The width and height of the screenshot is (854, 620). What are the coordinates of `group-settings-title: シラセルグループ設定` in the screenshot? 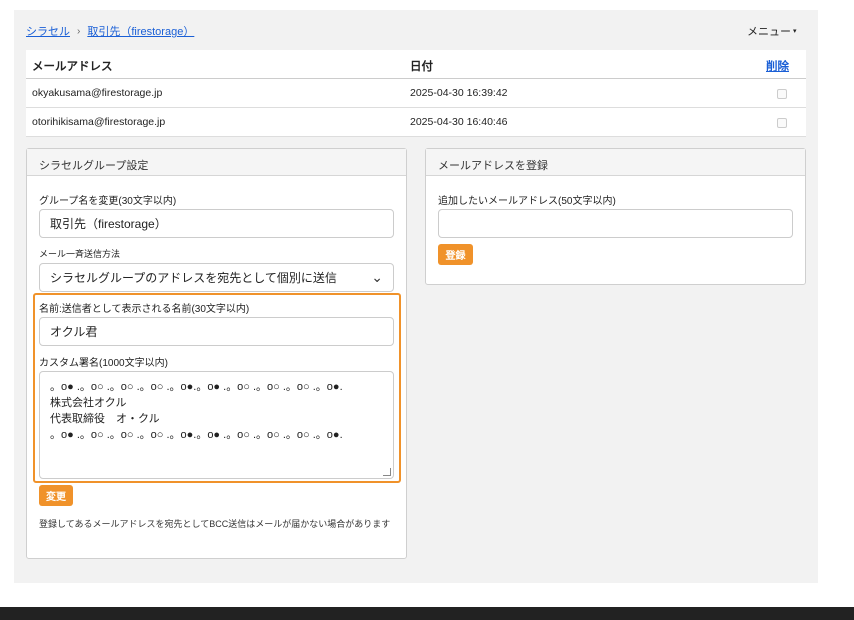 It's located at (216, 162).